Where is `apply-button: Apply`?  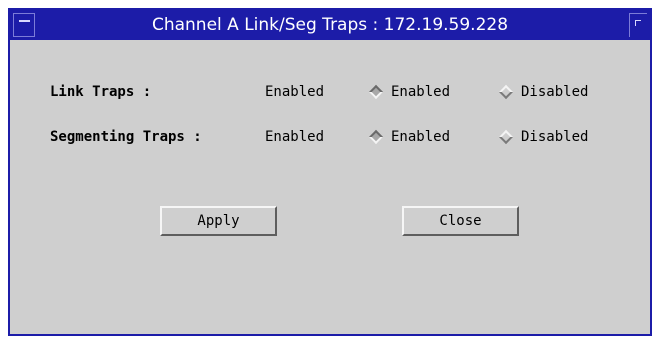
apply-button: Apply is located at coordinates (218, 221).